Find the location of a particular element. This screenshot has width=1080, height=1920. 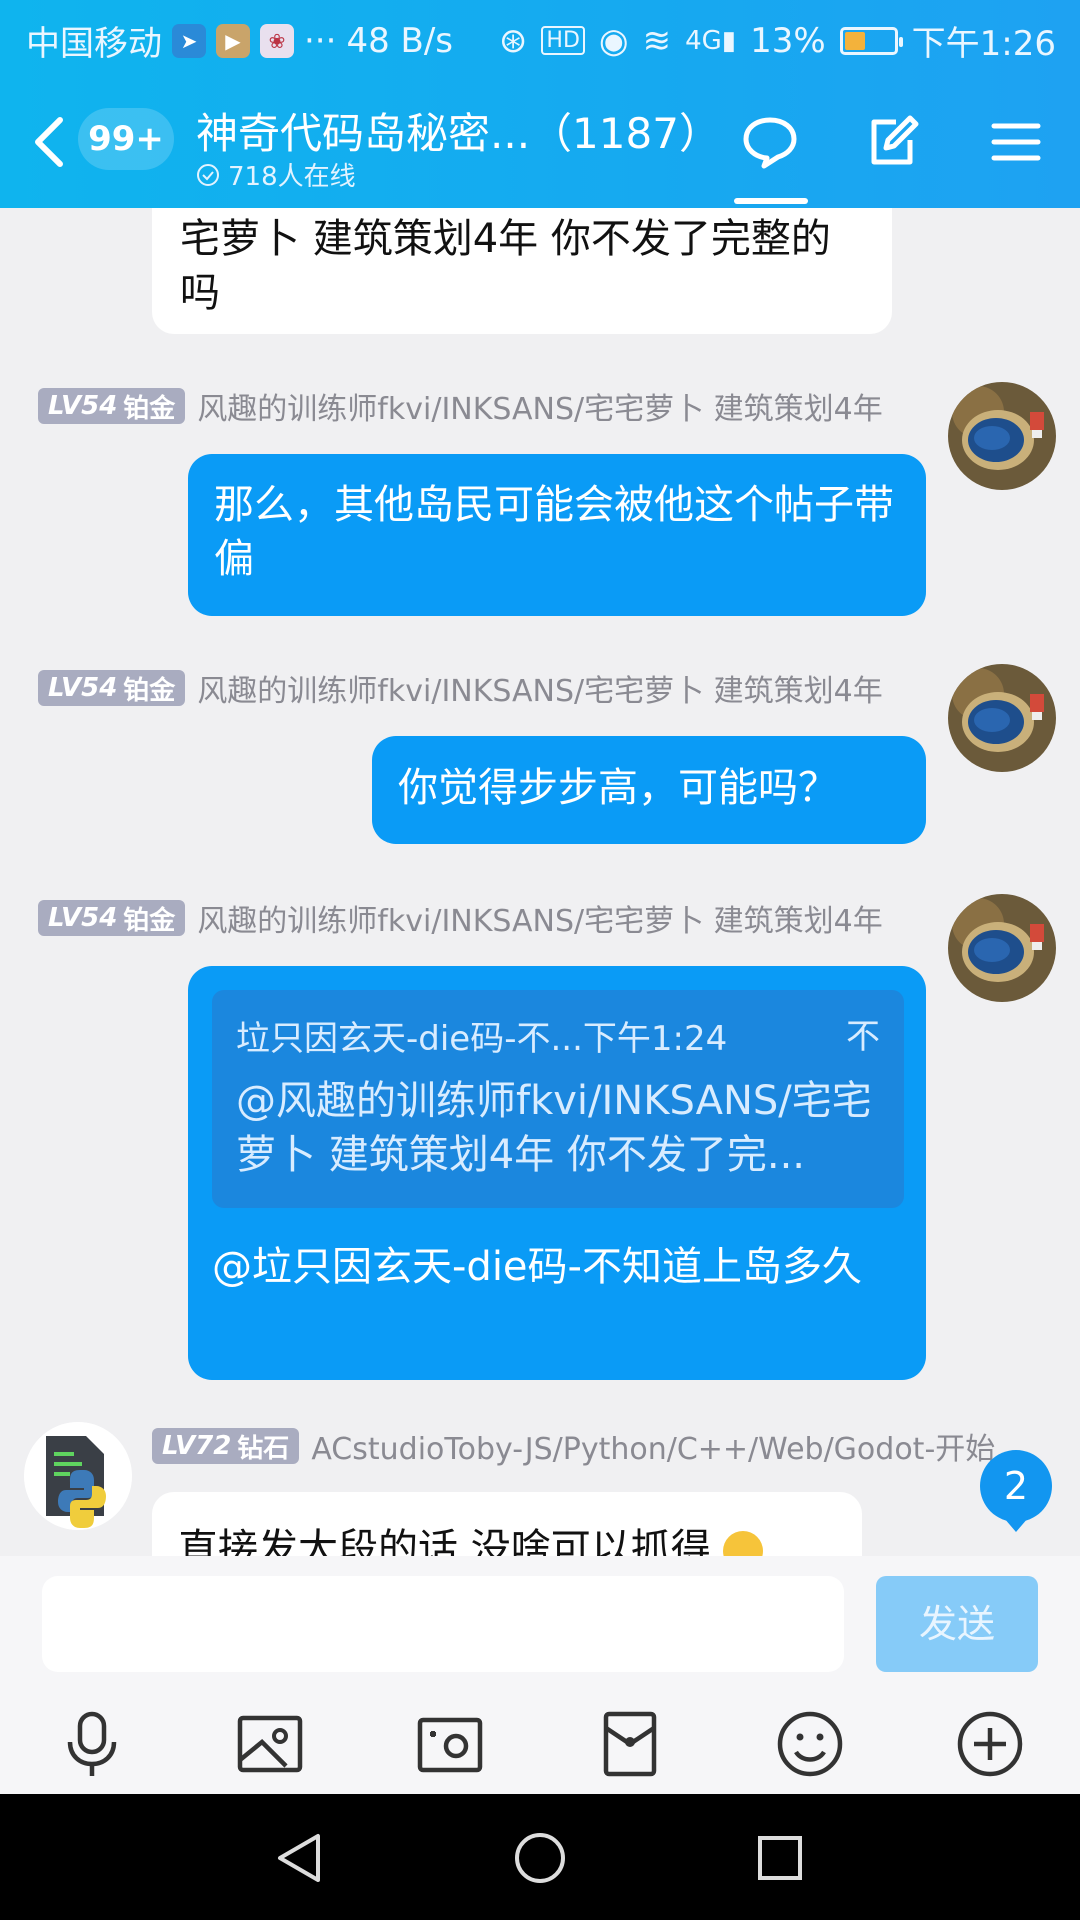

eye-comfort-icon: ◉ is located at coordinates (613, 40).